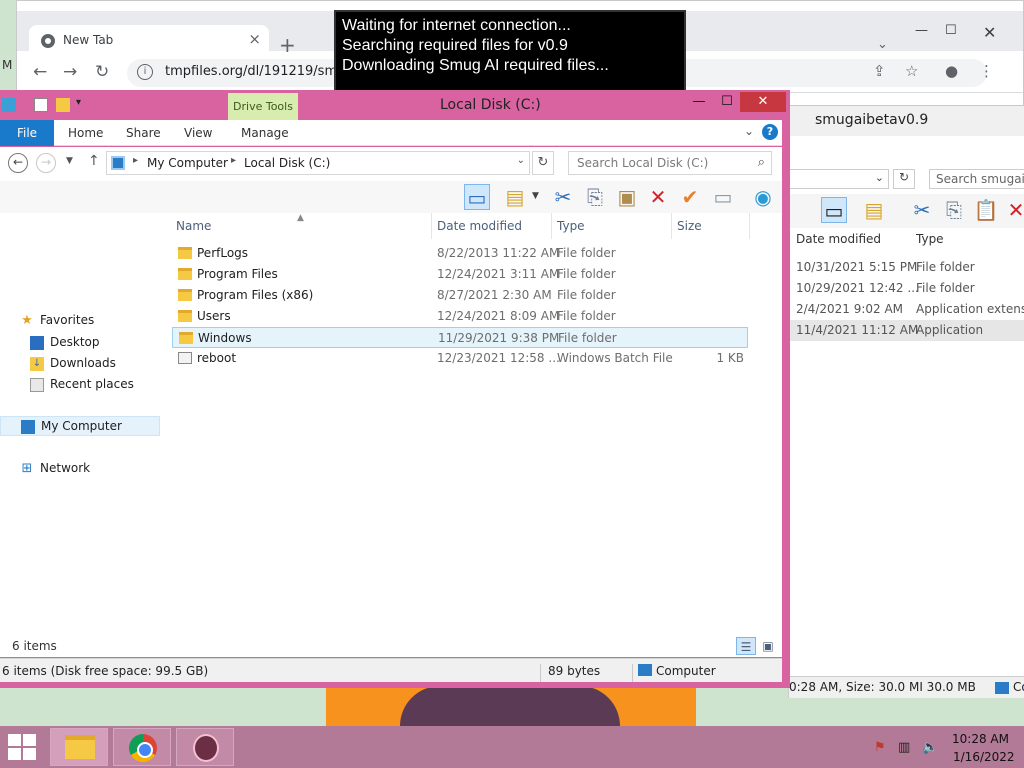 This screenshot has height=768, width=1024. What do you see at coordinates (63, 105) in the screenshot?
I see `new-folder-quick-icon` at bounding box center [63, 105].